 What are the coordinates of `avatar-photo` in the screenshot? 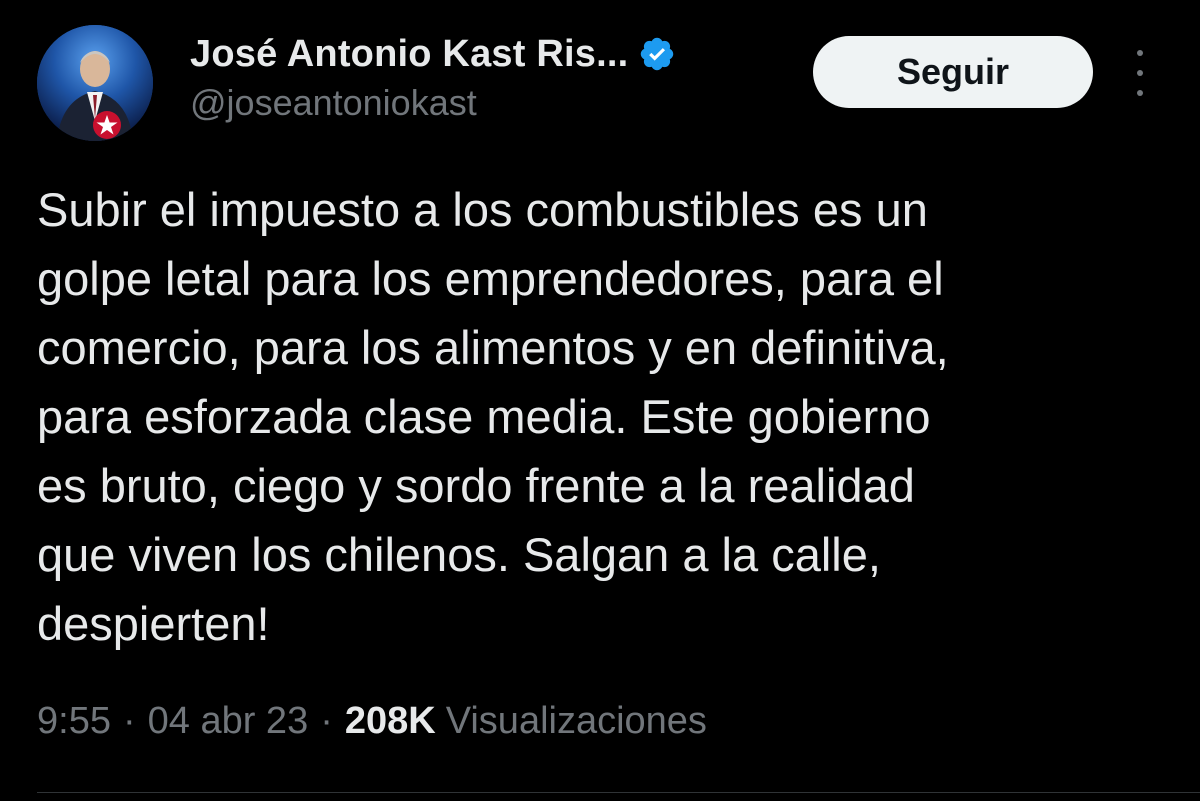 It's located at (95, 83).